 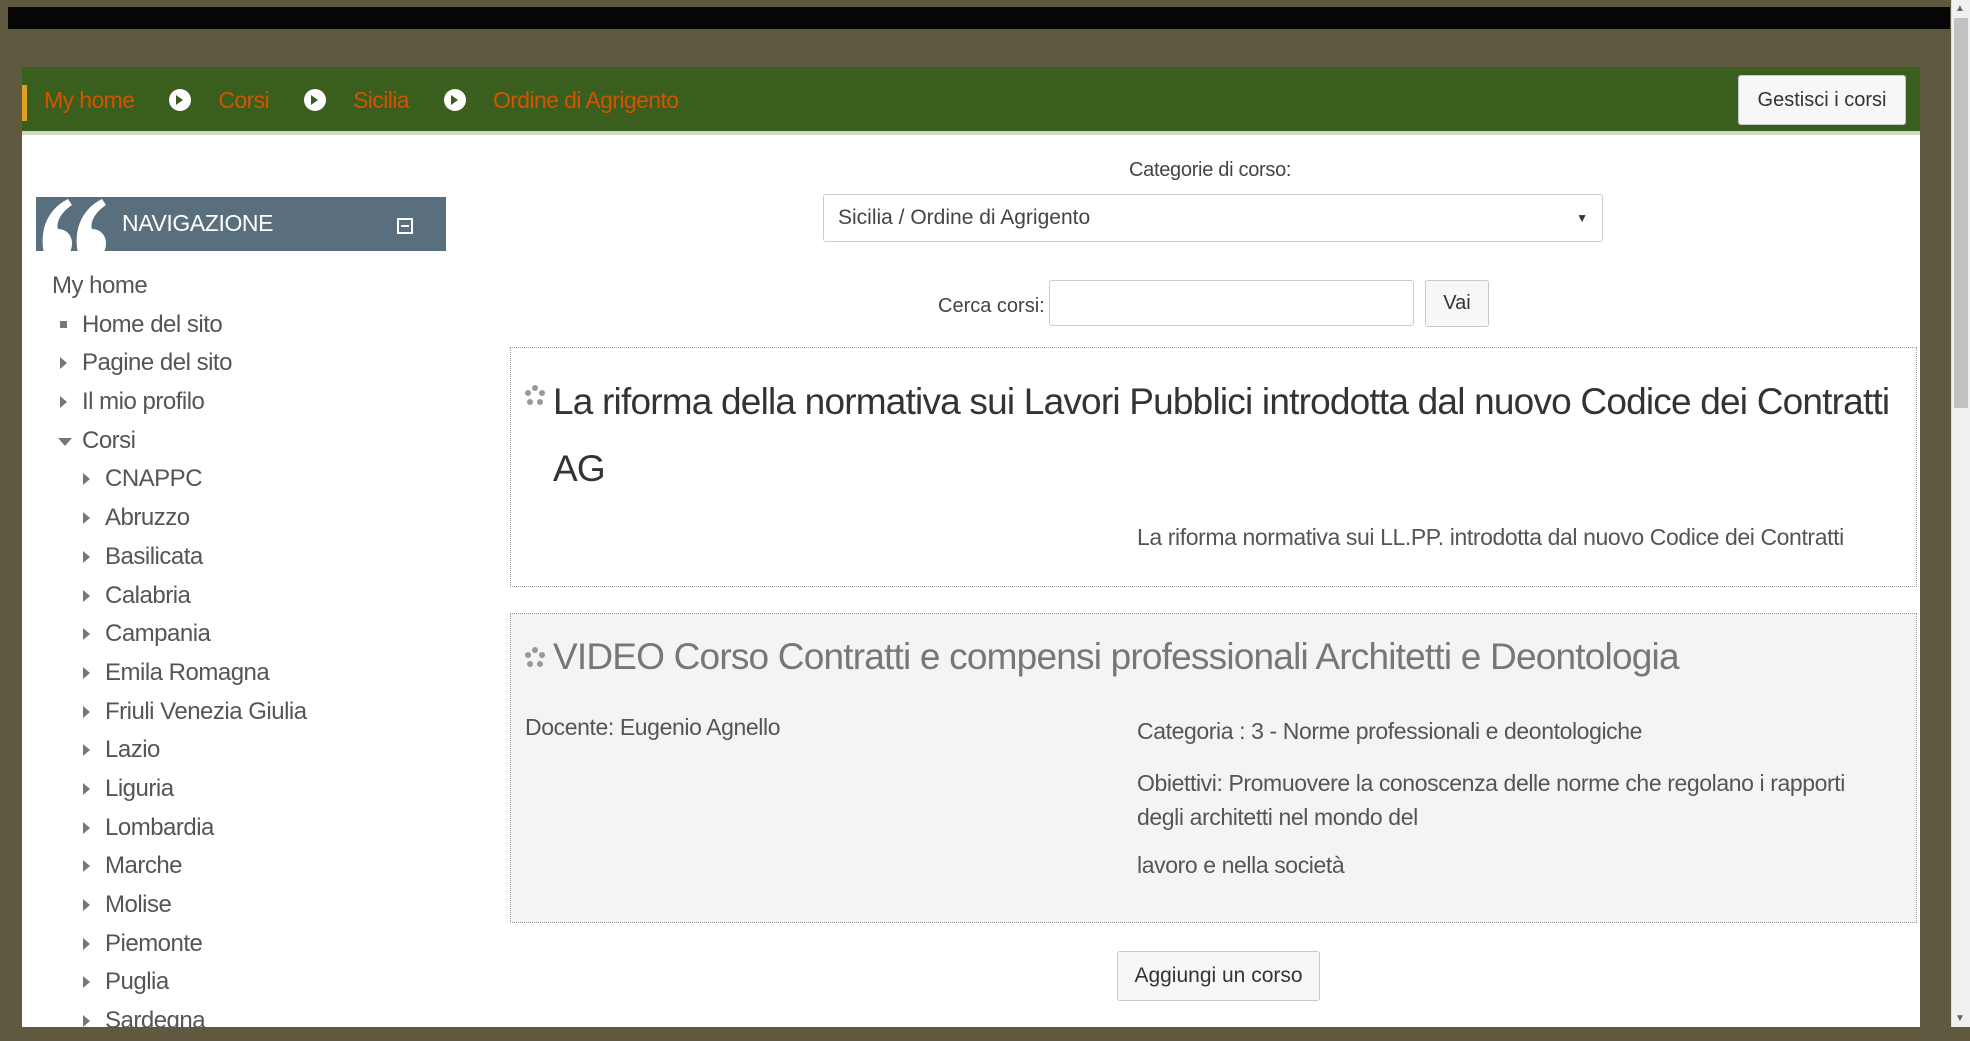 I want to click on nav-item-lombardia: Lombardia, so click(x=252, y=828).